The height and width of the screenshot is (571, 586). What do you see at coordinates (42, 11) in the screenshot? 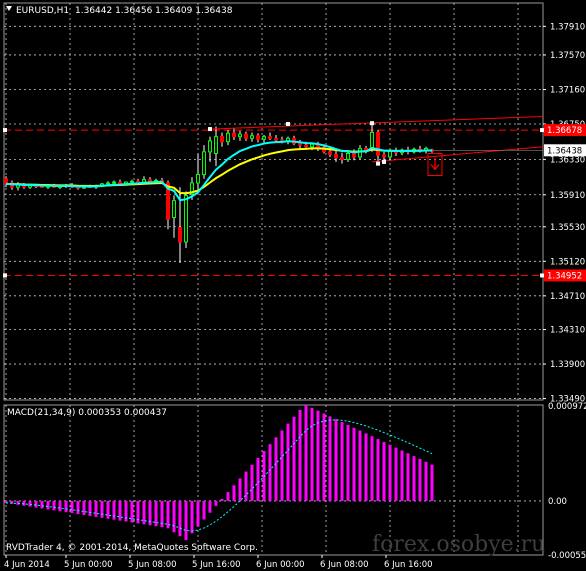
I see `symbol-timeframe-label: EURUSD,H1` at bounding box center [42, 11].